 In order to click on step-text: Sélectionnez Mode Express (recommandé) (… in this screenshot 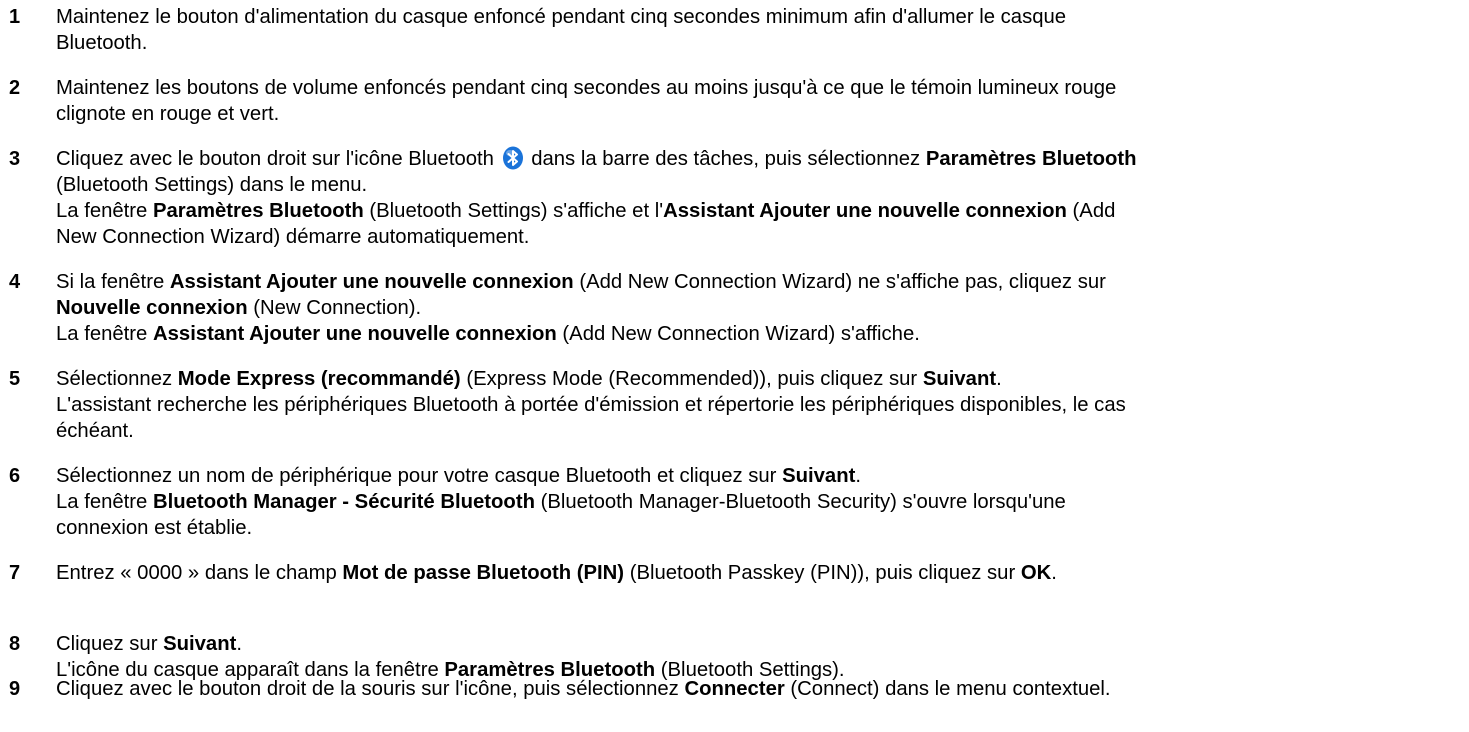, I will do `click(758, 405)`.